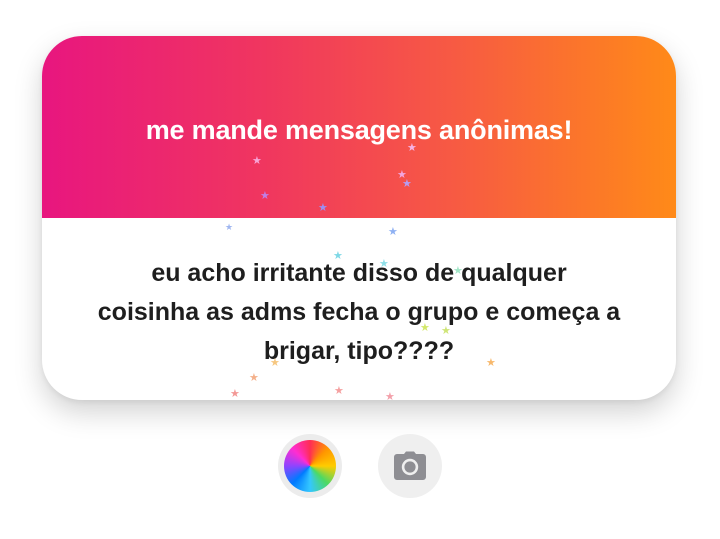 The height and width of the screenshot is (539, 720). Describe the element at coordinates (360, 466) in the screenshot. I see `sticker-controls` at that location.